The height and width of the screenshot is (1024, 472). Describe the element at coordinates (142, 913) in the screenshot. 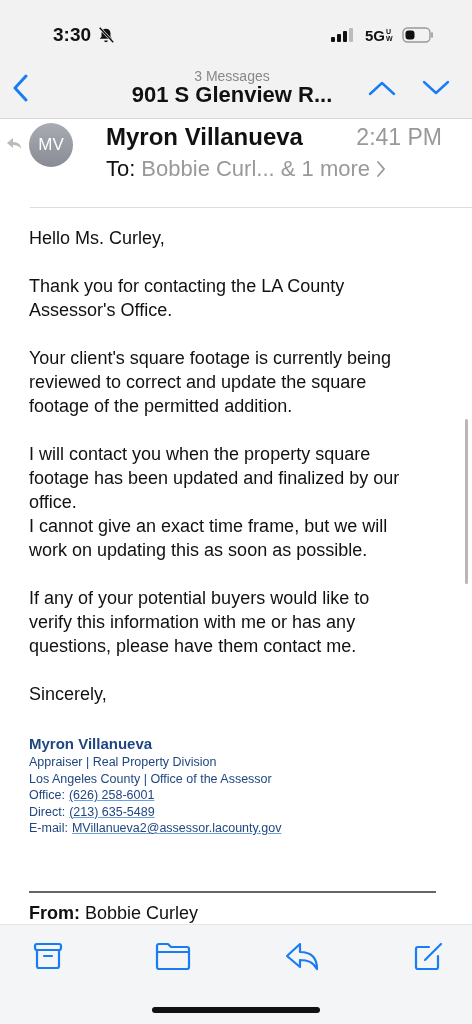

I see `from-value: Bobbie Curley` at that location.